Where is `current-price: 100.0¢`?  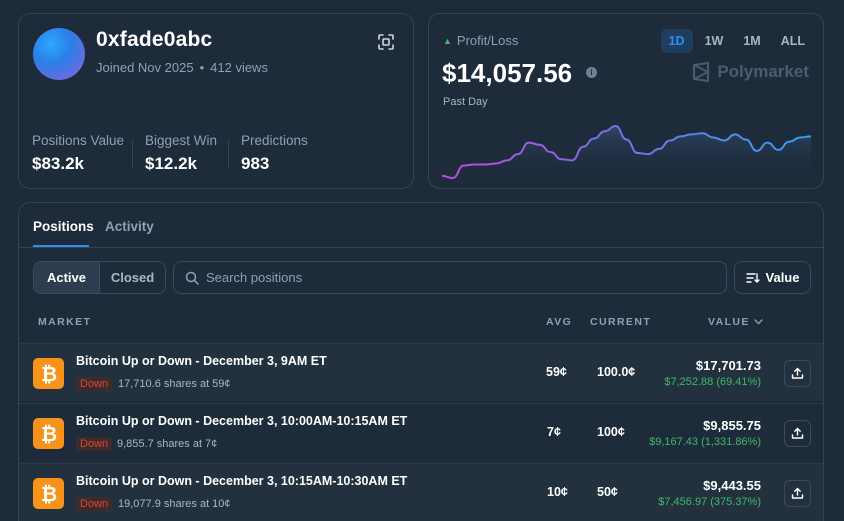 current-price: 100.0¢ is located at coordinates (616, 372).